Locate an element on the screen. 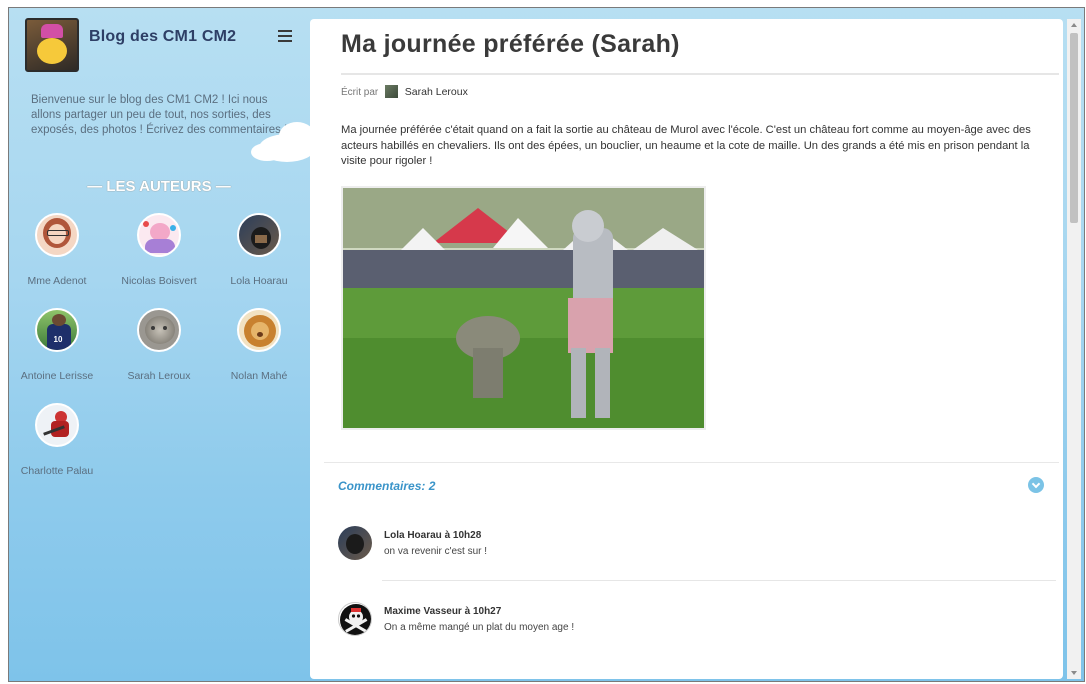 The height and width of the screenshot is (684, 1086). comment-divider is located at coordinates (719, 580).